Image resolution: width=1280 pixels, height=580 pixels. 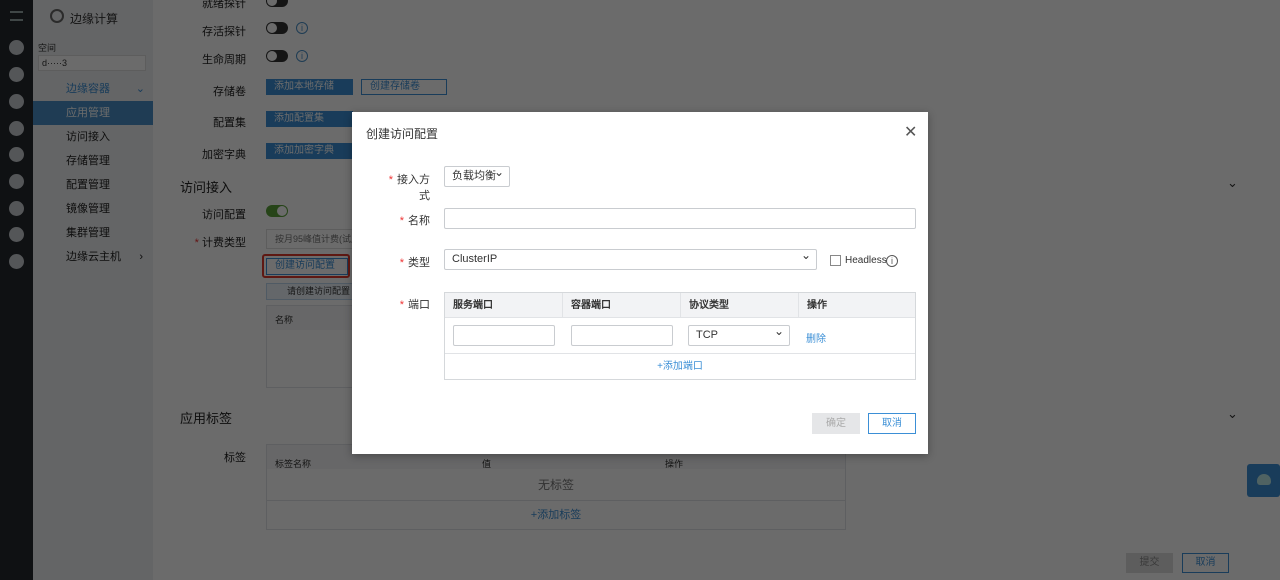 I want to click on port-table: 服务端口 容器端口 协议类型 操作 TCP 删除 +添加端口, so click(x=680, y=336).